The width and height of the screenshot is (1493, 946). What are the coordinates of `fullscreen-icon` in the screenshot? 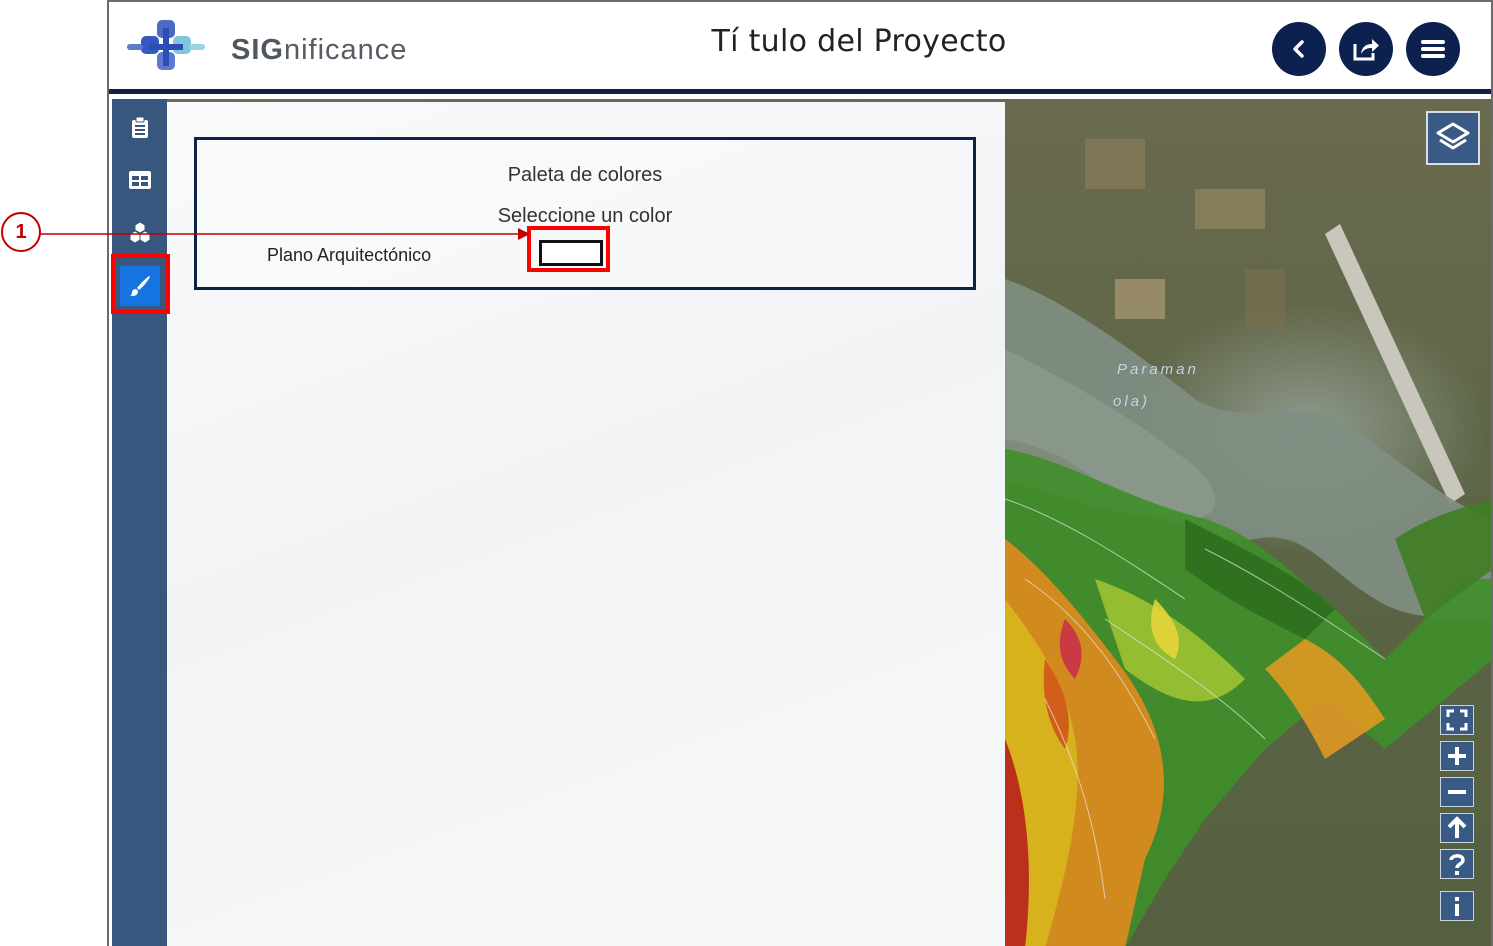 It's located at (1457, 720).